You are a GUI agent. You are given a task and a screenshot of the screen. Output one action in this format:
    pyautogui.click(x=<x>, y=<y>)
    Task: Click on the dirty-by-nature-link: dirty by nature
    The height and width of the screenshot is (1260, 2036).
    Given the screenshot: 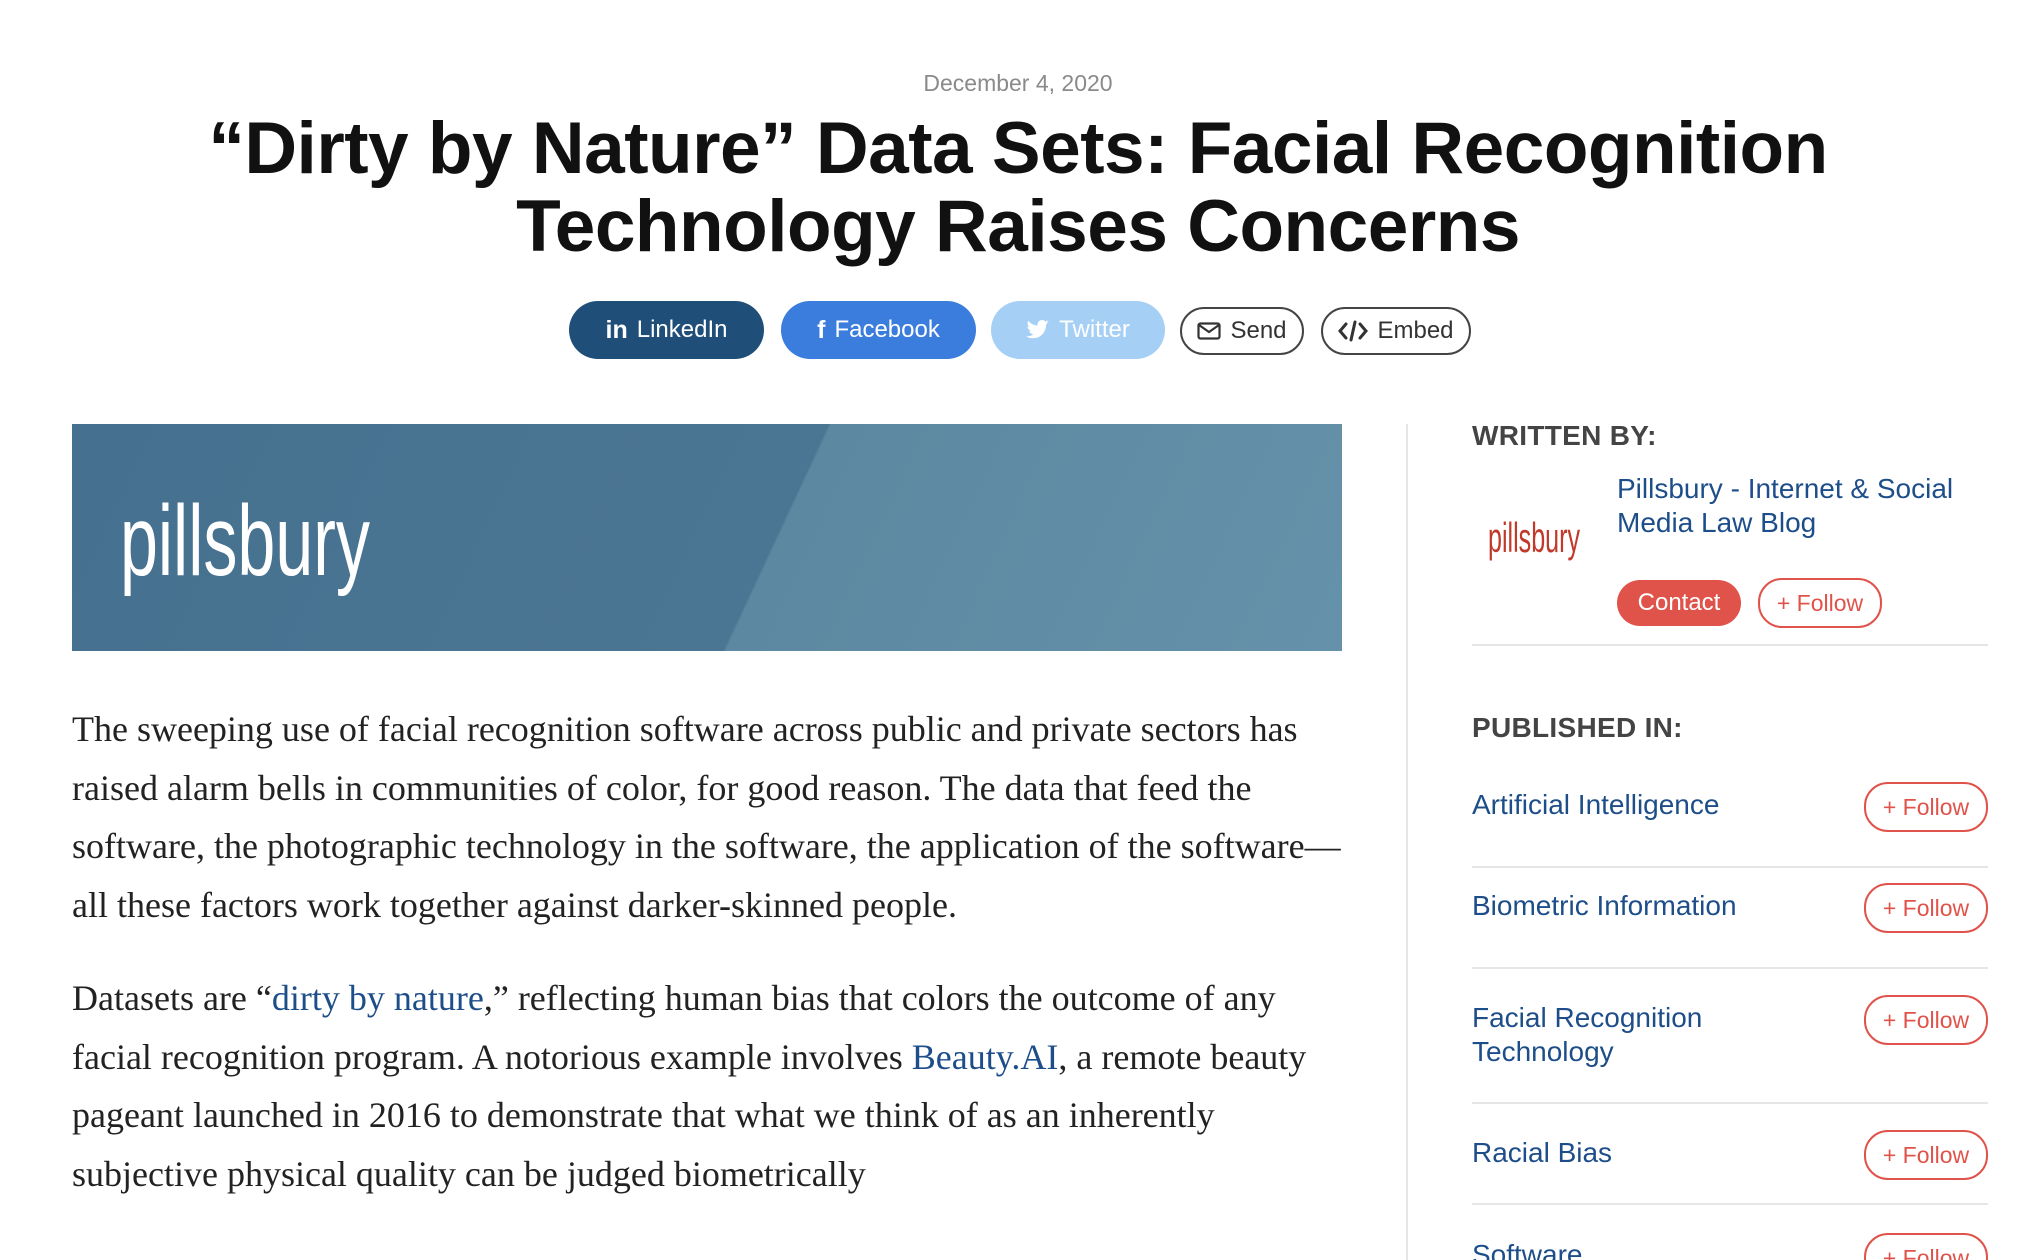 What is the action you would take?
    pyautogui.click(x=378, y=998)
    